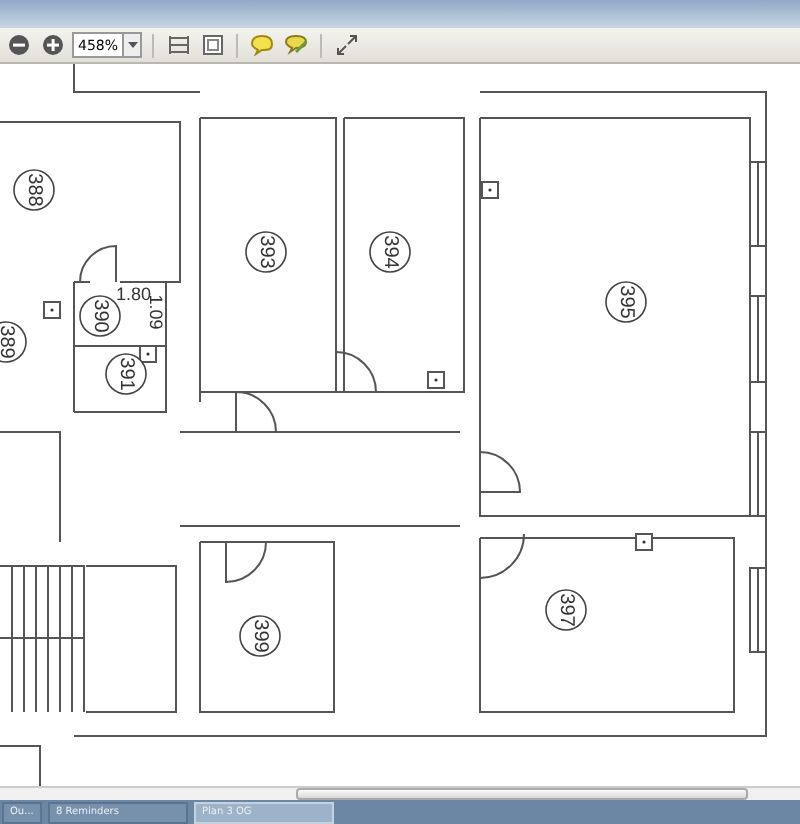 This screenshot has width=800, height=824. I want to click on fullscreen-icon, so click(346, 45).